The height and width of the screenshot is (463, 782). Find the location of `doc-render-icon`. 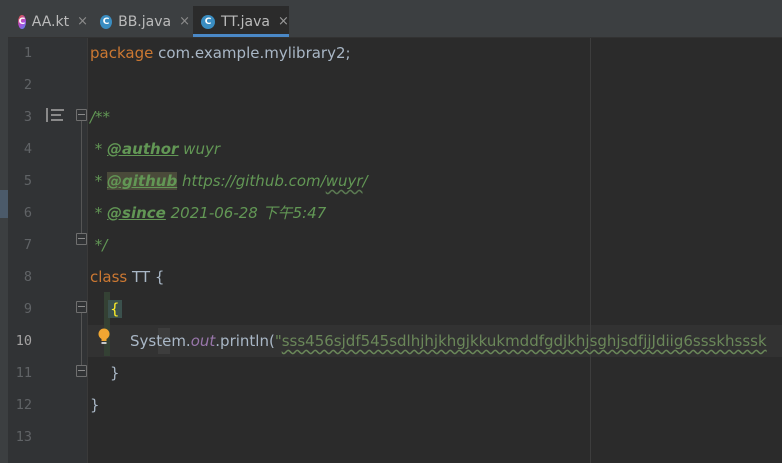

doc-render-icon is located at coordinates (55, 115).